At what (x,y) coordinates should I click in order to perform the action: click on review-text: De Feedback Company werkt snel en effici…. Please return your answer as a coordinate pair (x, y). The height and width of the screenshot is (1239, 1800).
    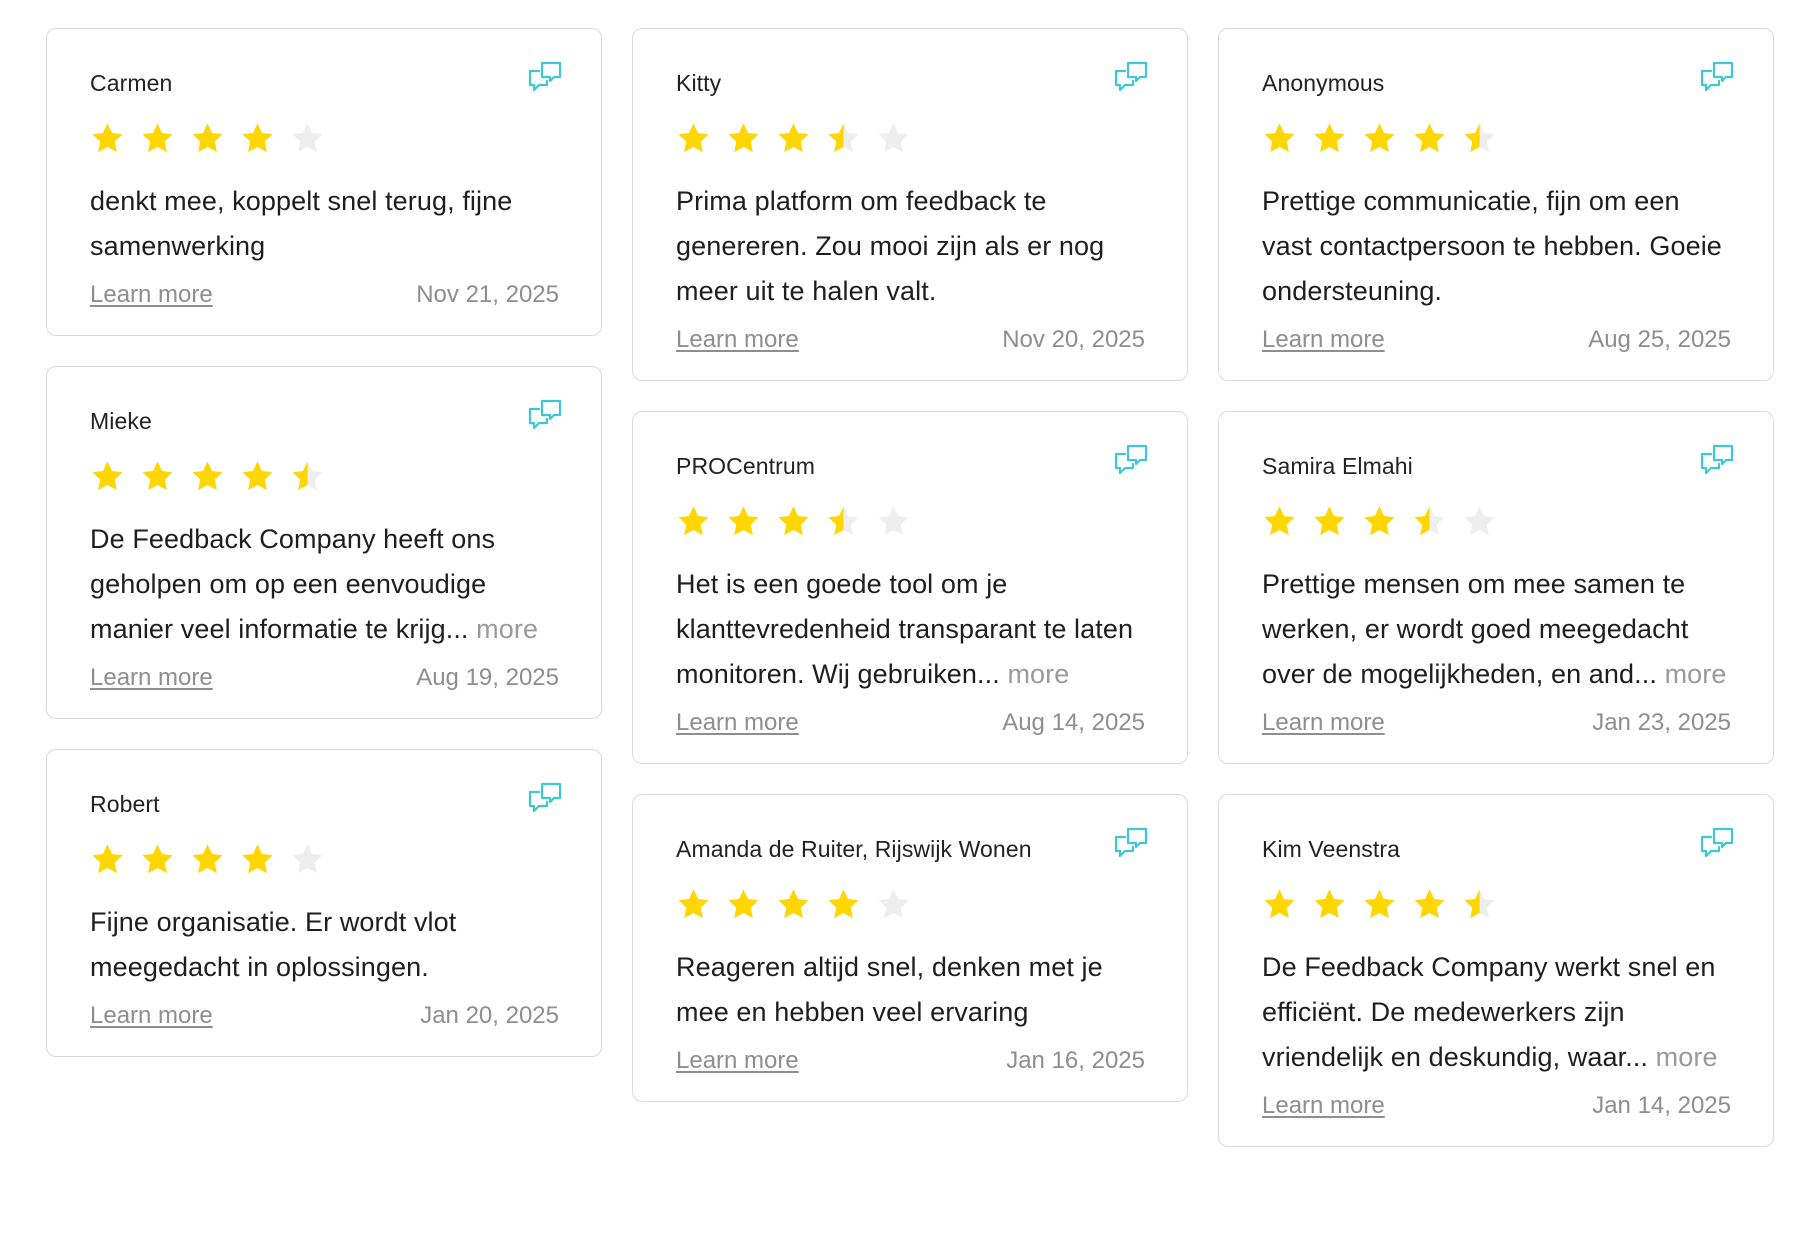
    Looking at the image, I should click on (1496, 1012).